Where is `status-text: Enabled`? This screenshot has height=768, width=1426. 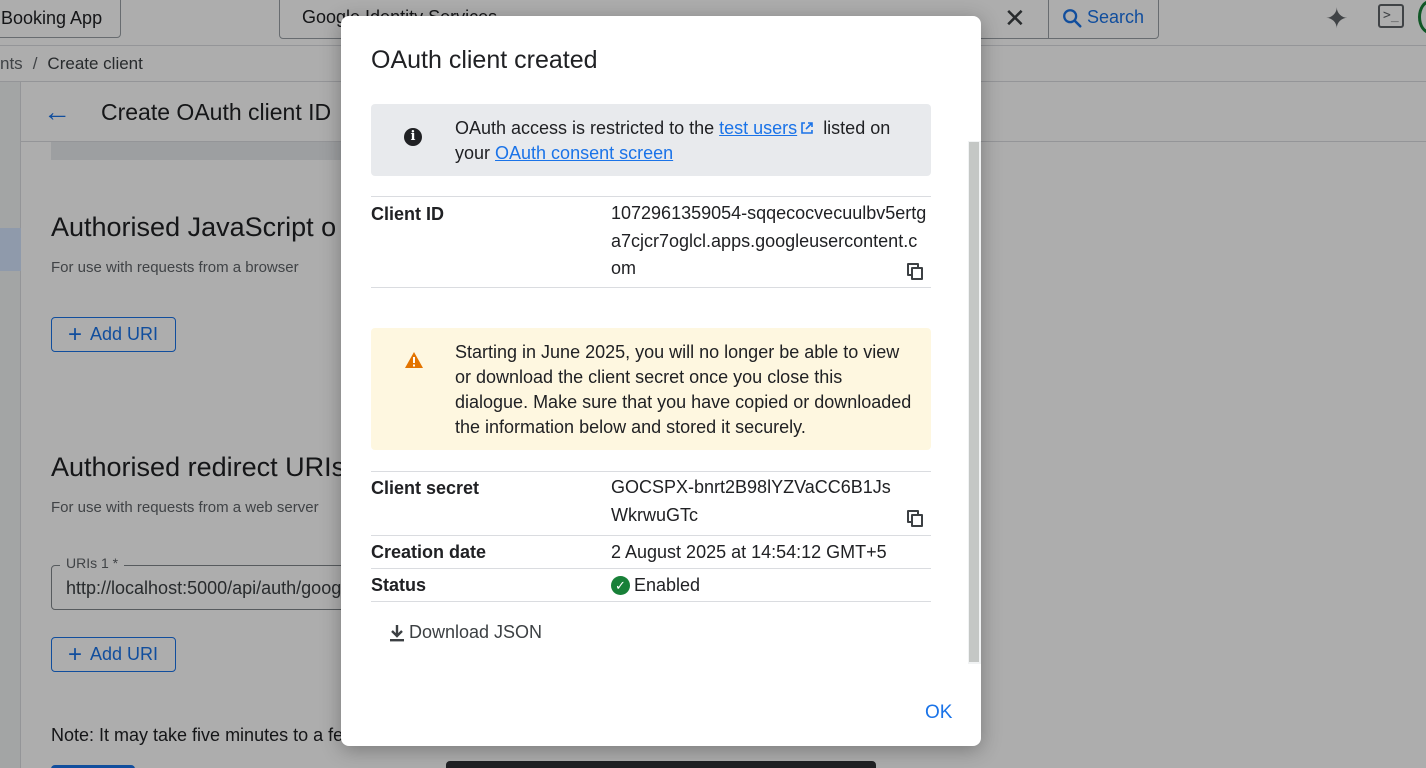 status-text: Enabled is located at coordinates (667, 585).